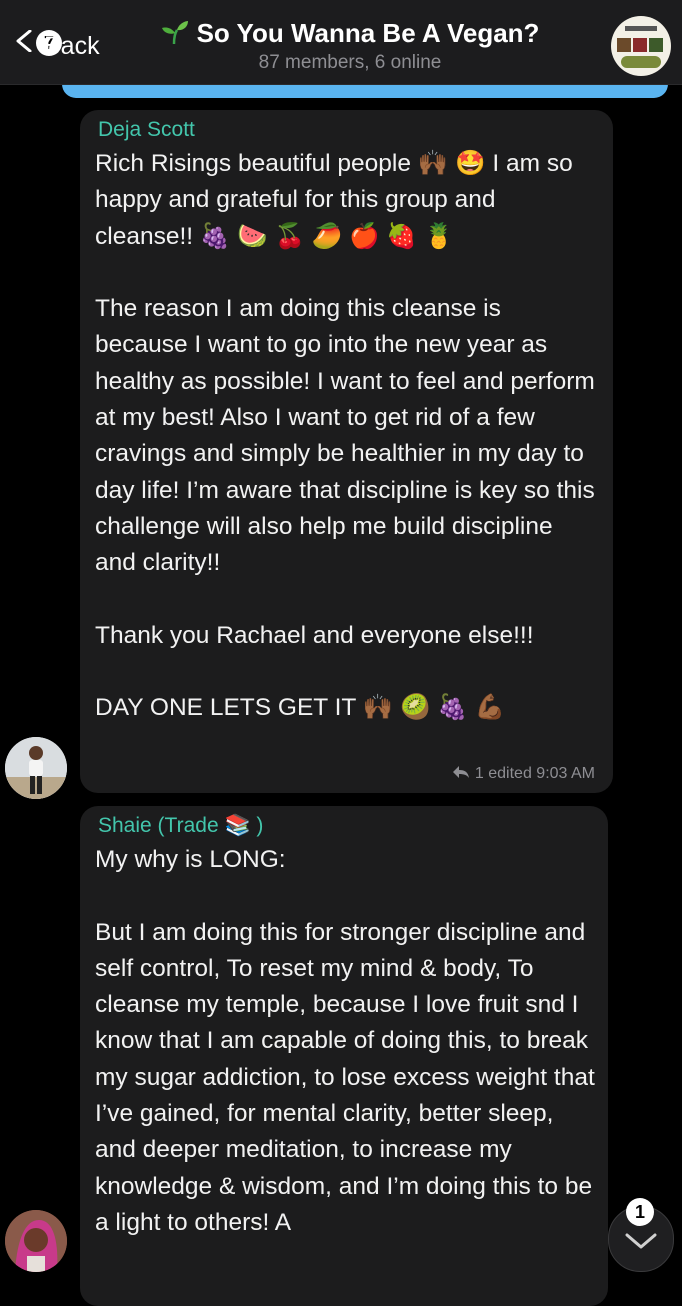  What do you see at coordinates (24, 41) in the screenshot?
I see `chevron-left-icon` at bounding box center [24, 41].